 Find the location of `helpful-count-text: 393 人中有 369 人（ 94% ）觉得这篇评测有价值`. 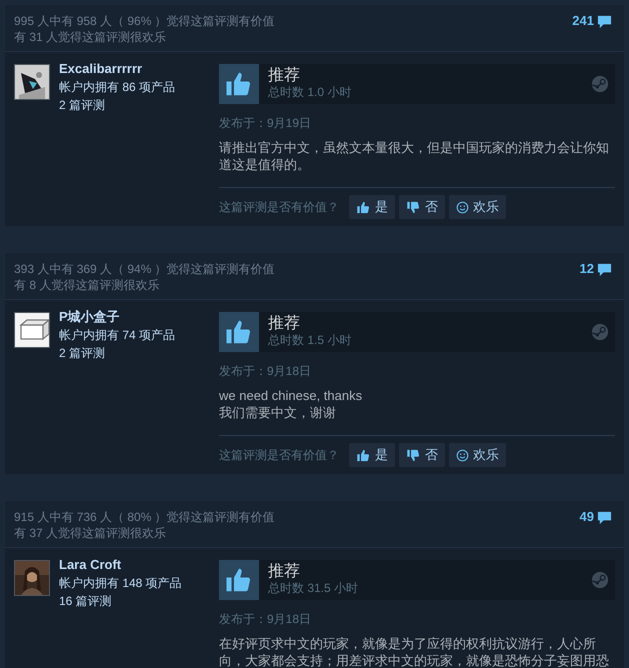

helpful-count-text: 393 人中有 369 人（ 94% ）觉得这篇评测有价值 is located at coordinates (144, 269).